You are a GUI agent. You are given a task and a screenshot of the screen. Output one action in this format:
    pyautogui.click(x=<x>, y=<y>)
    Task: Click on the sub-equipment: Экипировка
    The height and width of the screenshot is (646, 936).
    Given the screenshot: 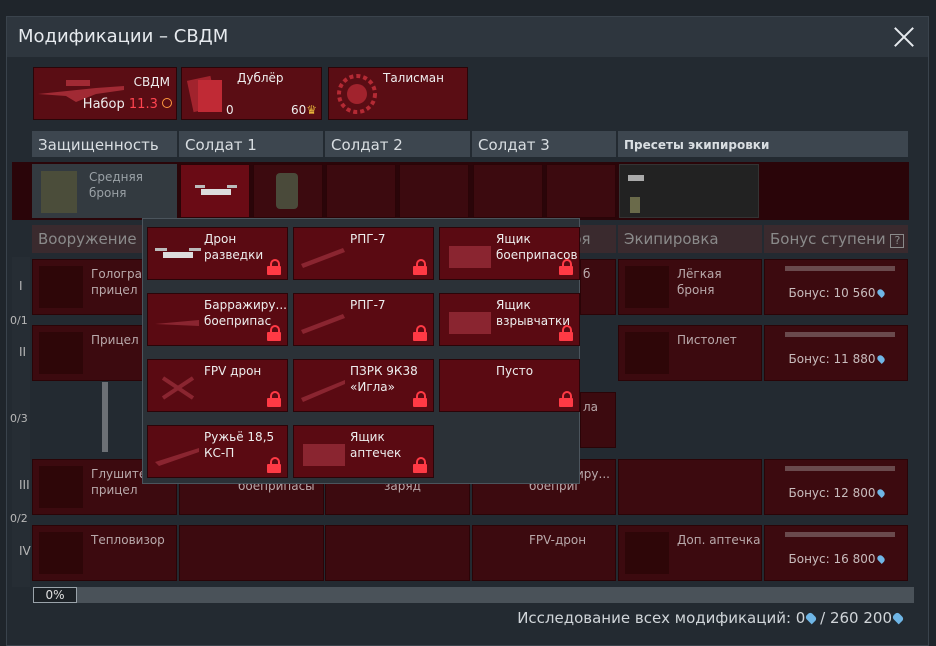 What is the action you would take?
    pyautogui.click(x=690, y=239)
    